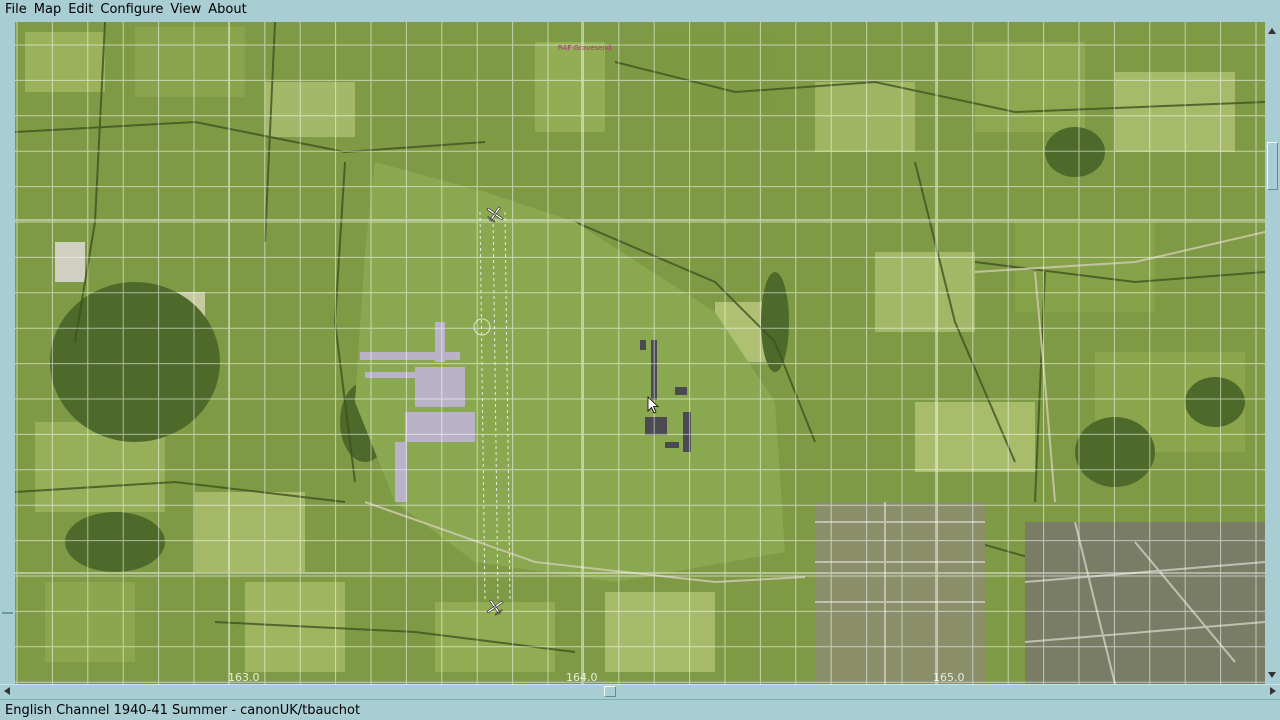  Describe the element at coordinates (7, 691) in the screenshot. I see `scroll-left-icon` at that location.